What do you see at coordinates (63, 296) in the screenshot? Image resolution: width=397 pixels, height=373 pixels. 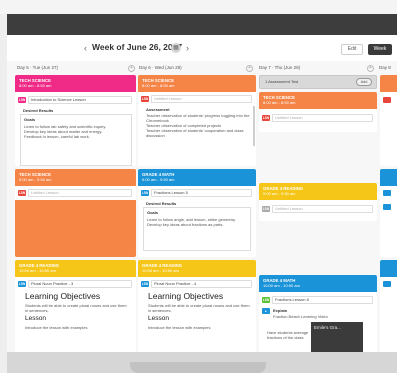 I see `objectives-heading: Learning Objectives` at bounding box center [63, 296].